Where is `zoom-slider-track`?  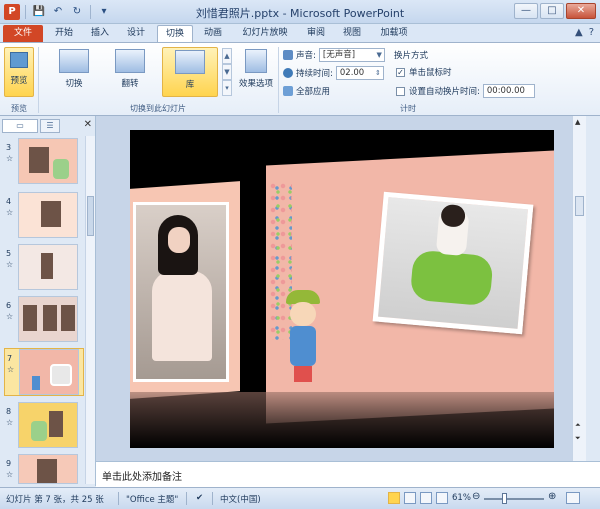
zoom-slider-track is located at coordinates (514, 499).